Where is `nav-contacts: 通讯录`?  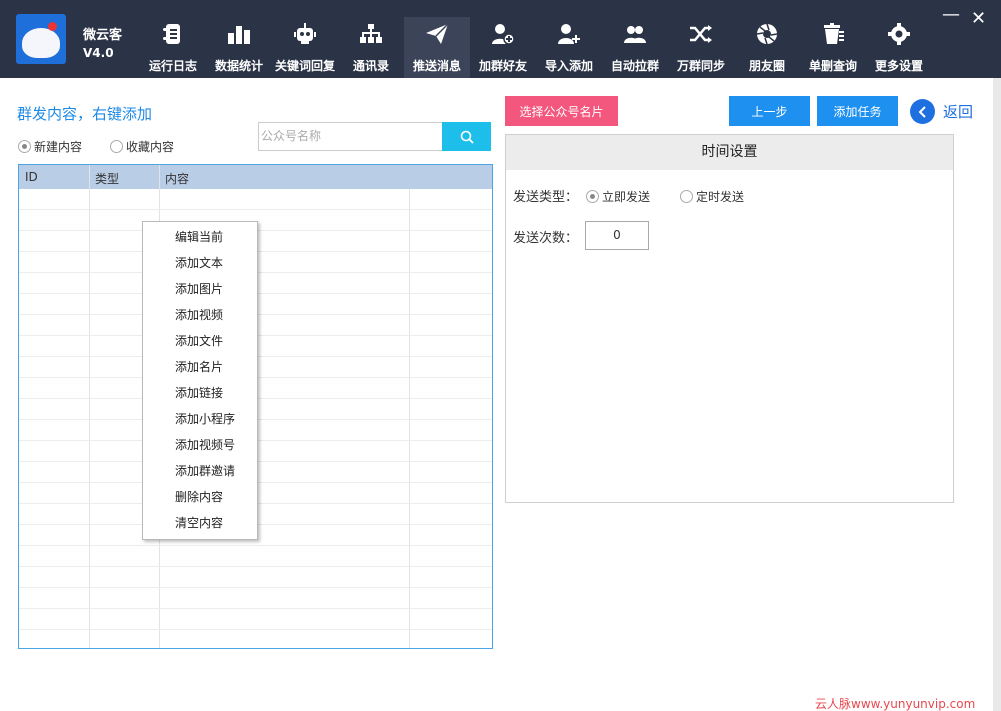
nav-contacts: 通讯录 is located at coordinates (371, 47).